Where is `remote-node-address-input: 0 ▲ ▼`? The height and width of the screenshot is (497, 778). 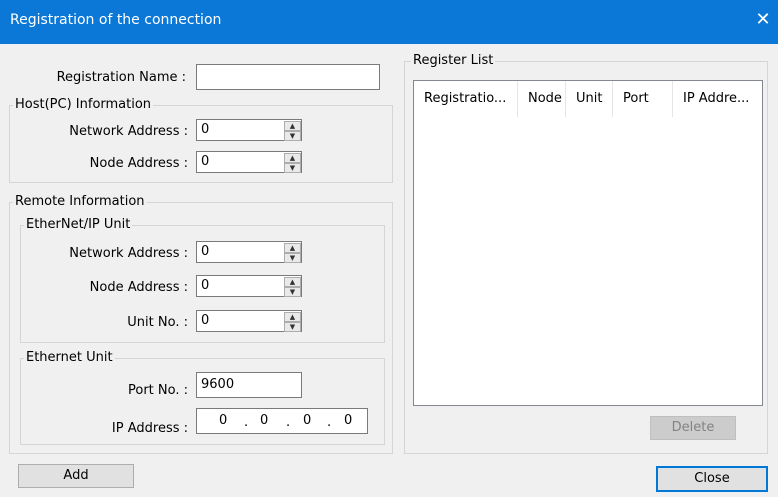
remote-node-address-input: 0 ▲ ▼ is located at coordinates (249, 286).